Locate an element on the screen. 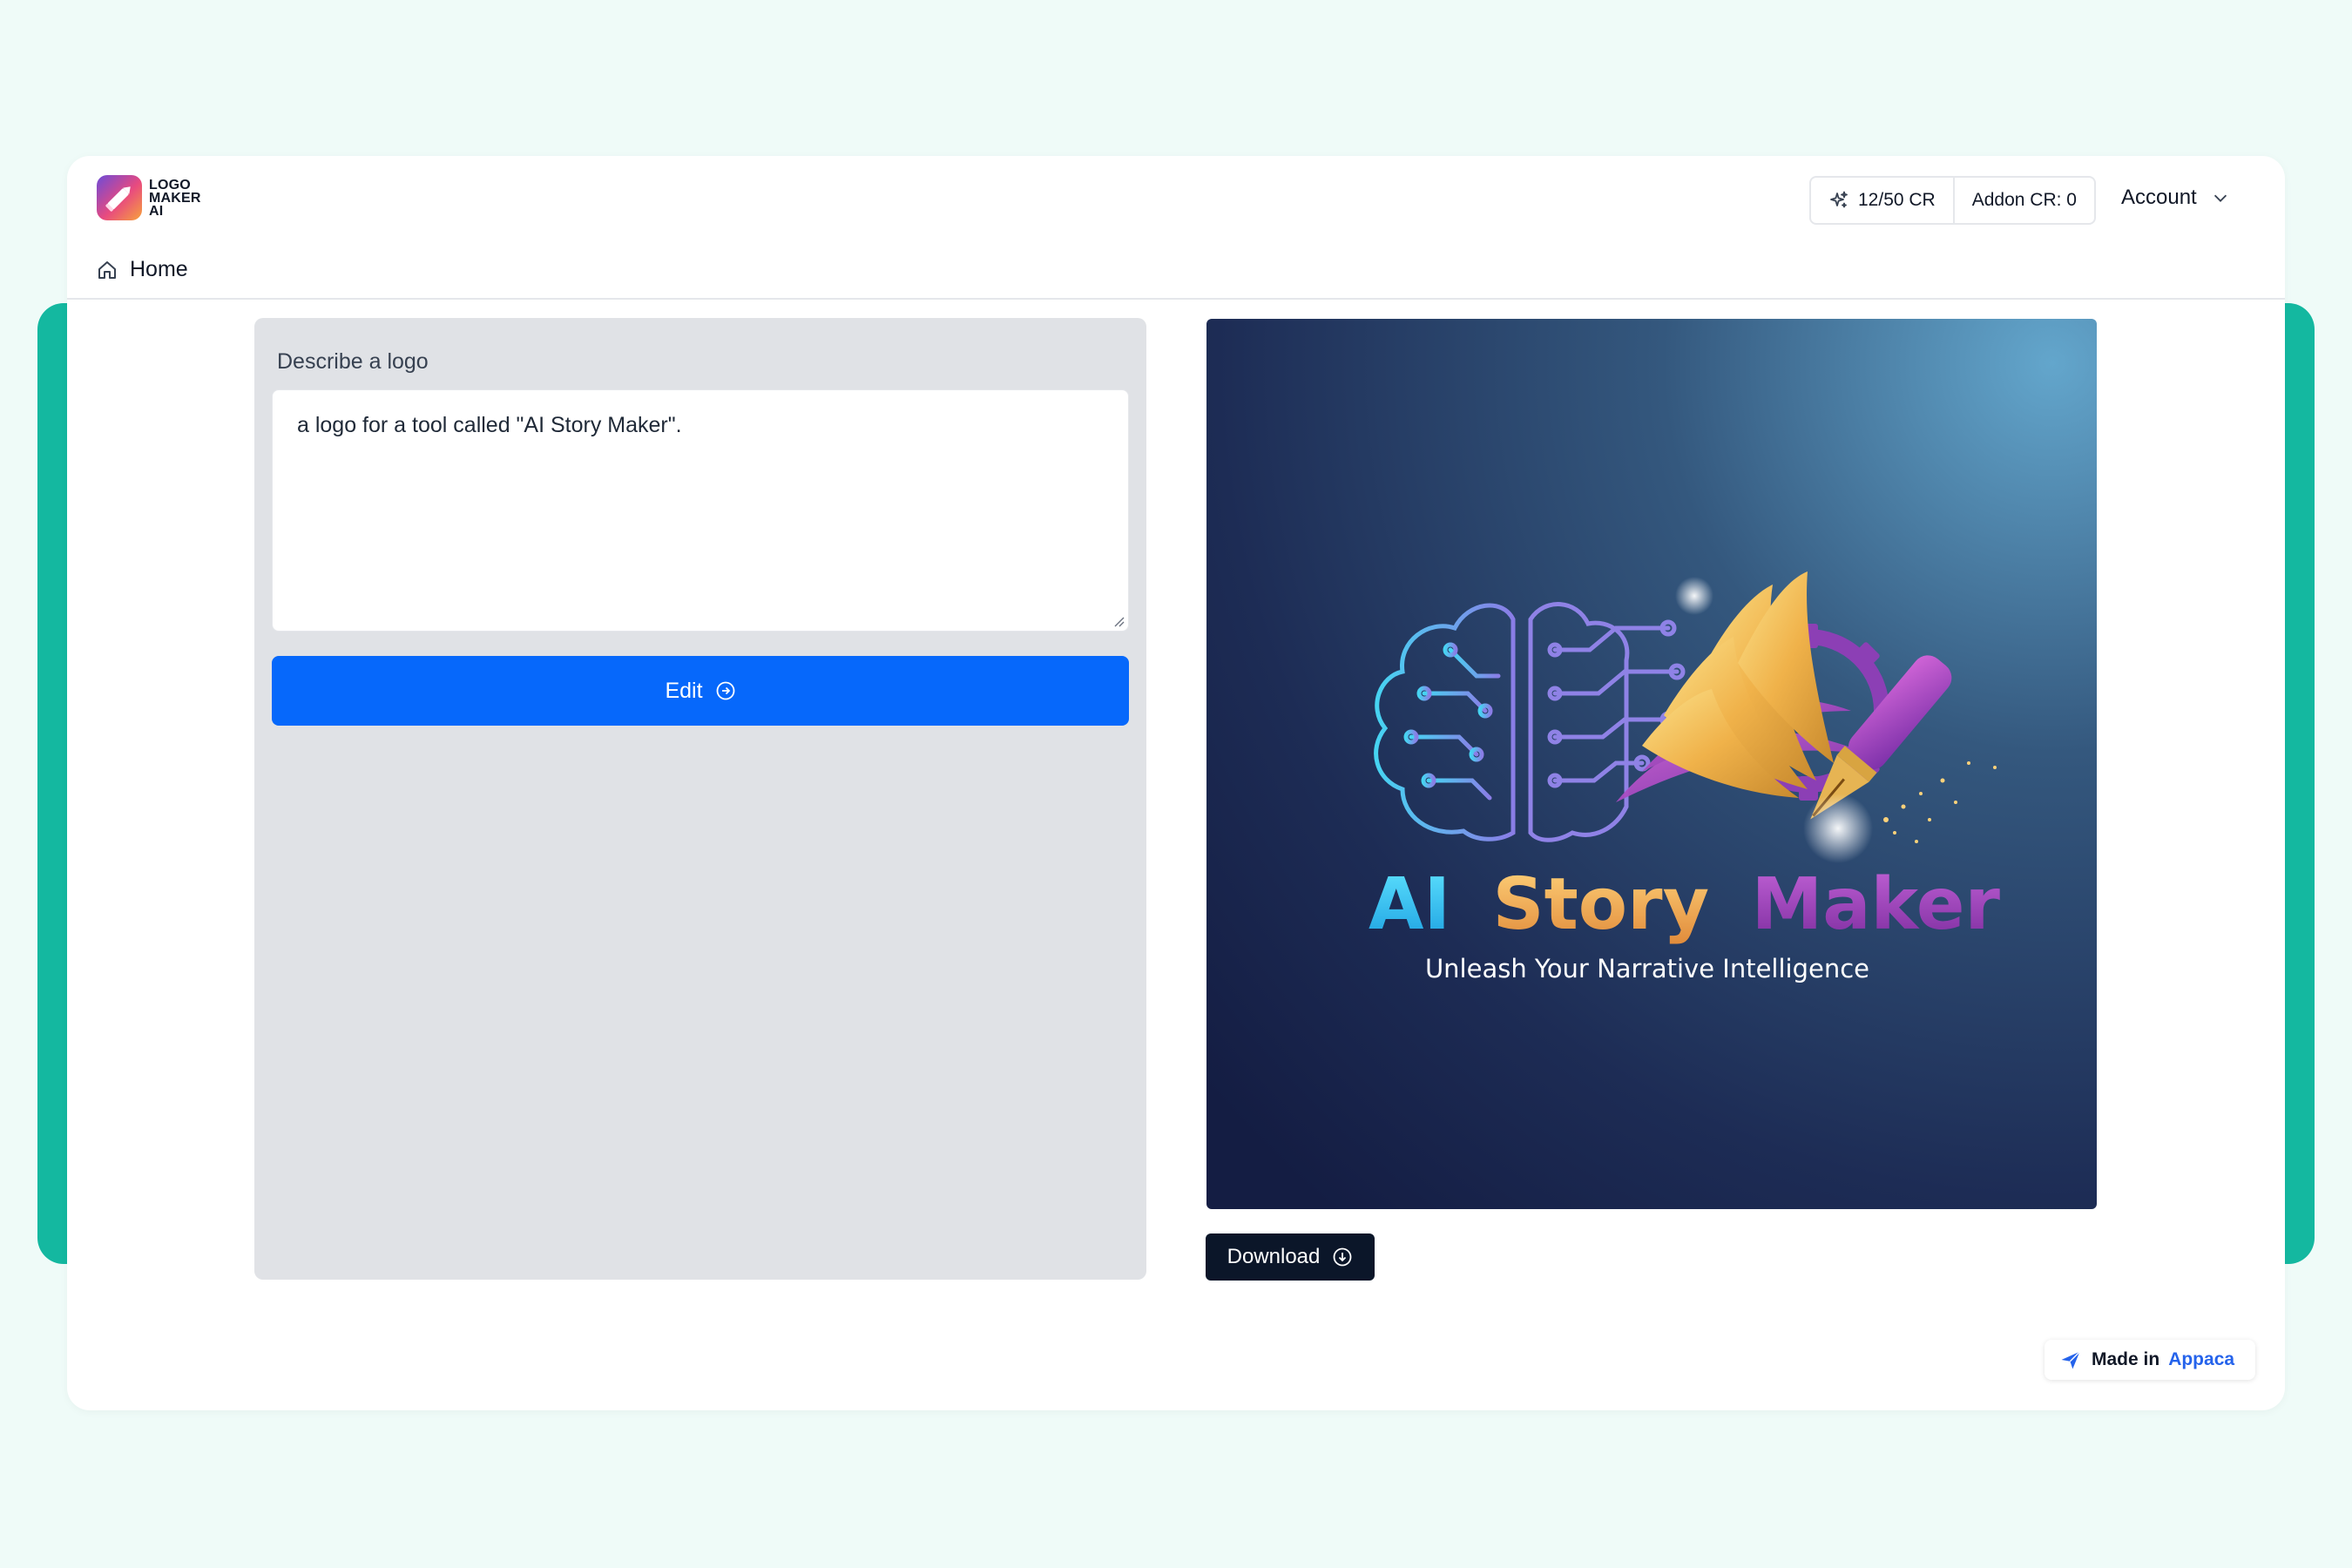  app-logo: LOGO MAKER AI is located at coordinates (149, 198).